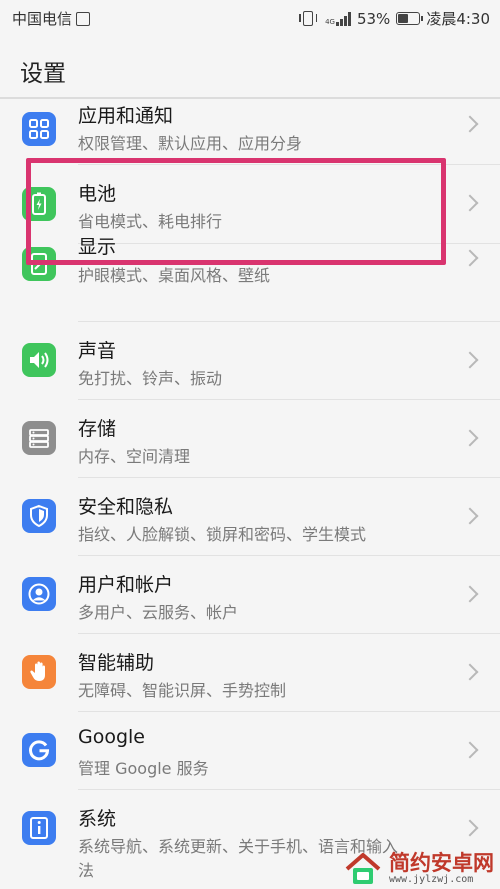 The image size is (500, 889). I want to click on google-g-icon, so click(39, 750).